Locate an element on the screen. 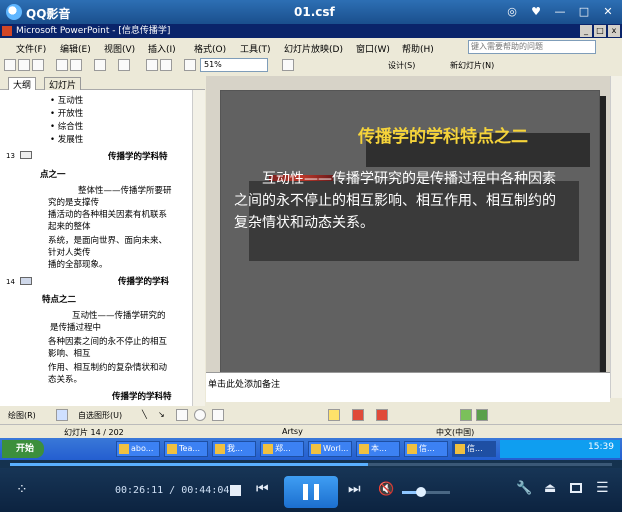 The width and height of the screenshot is (622, 512). player-title-bar: QQ影音 01.csf ◎ ♥ — □ ✕ is located at coordinates (311, 12).